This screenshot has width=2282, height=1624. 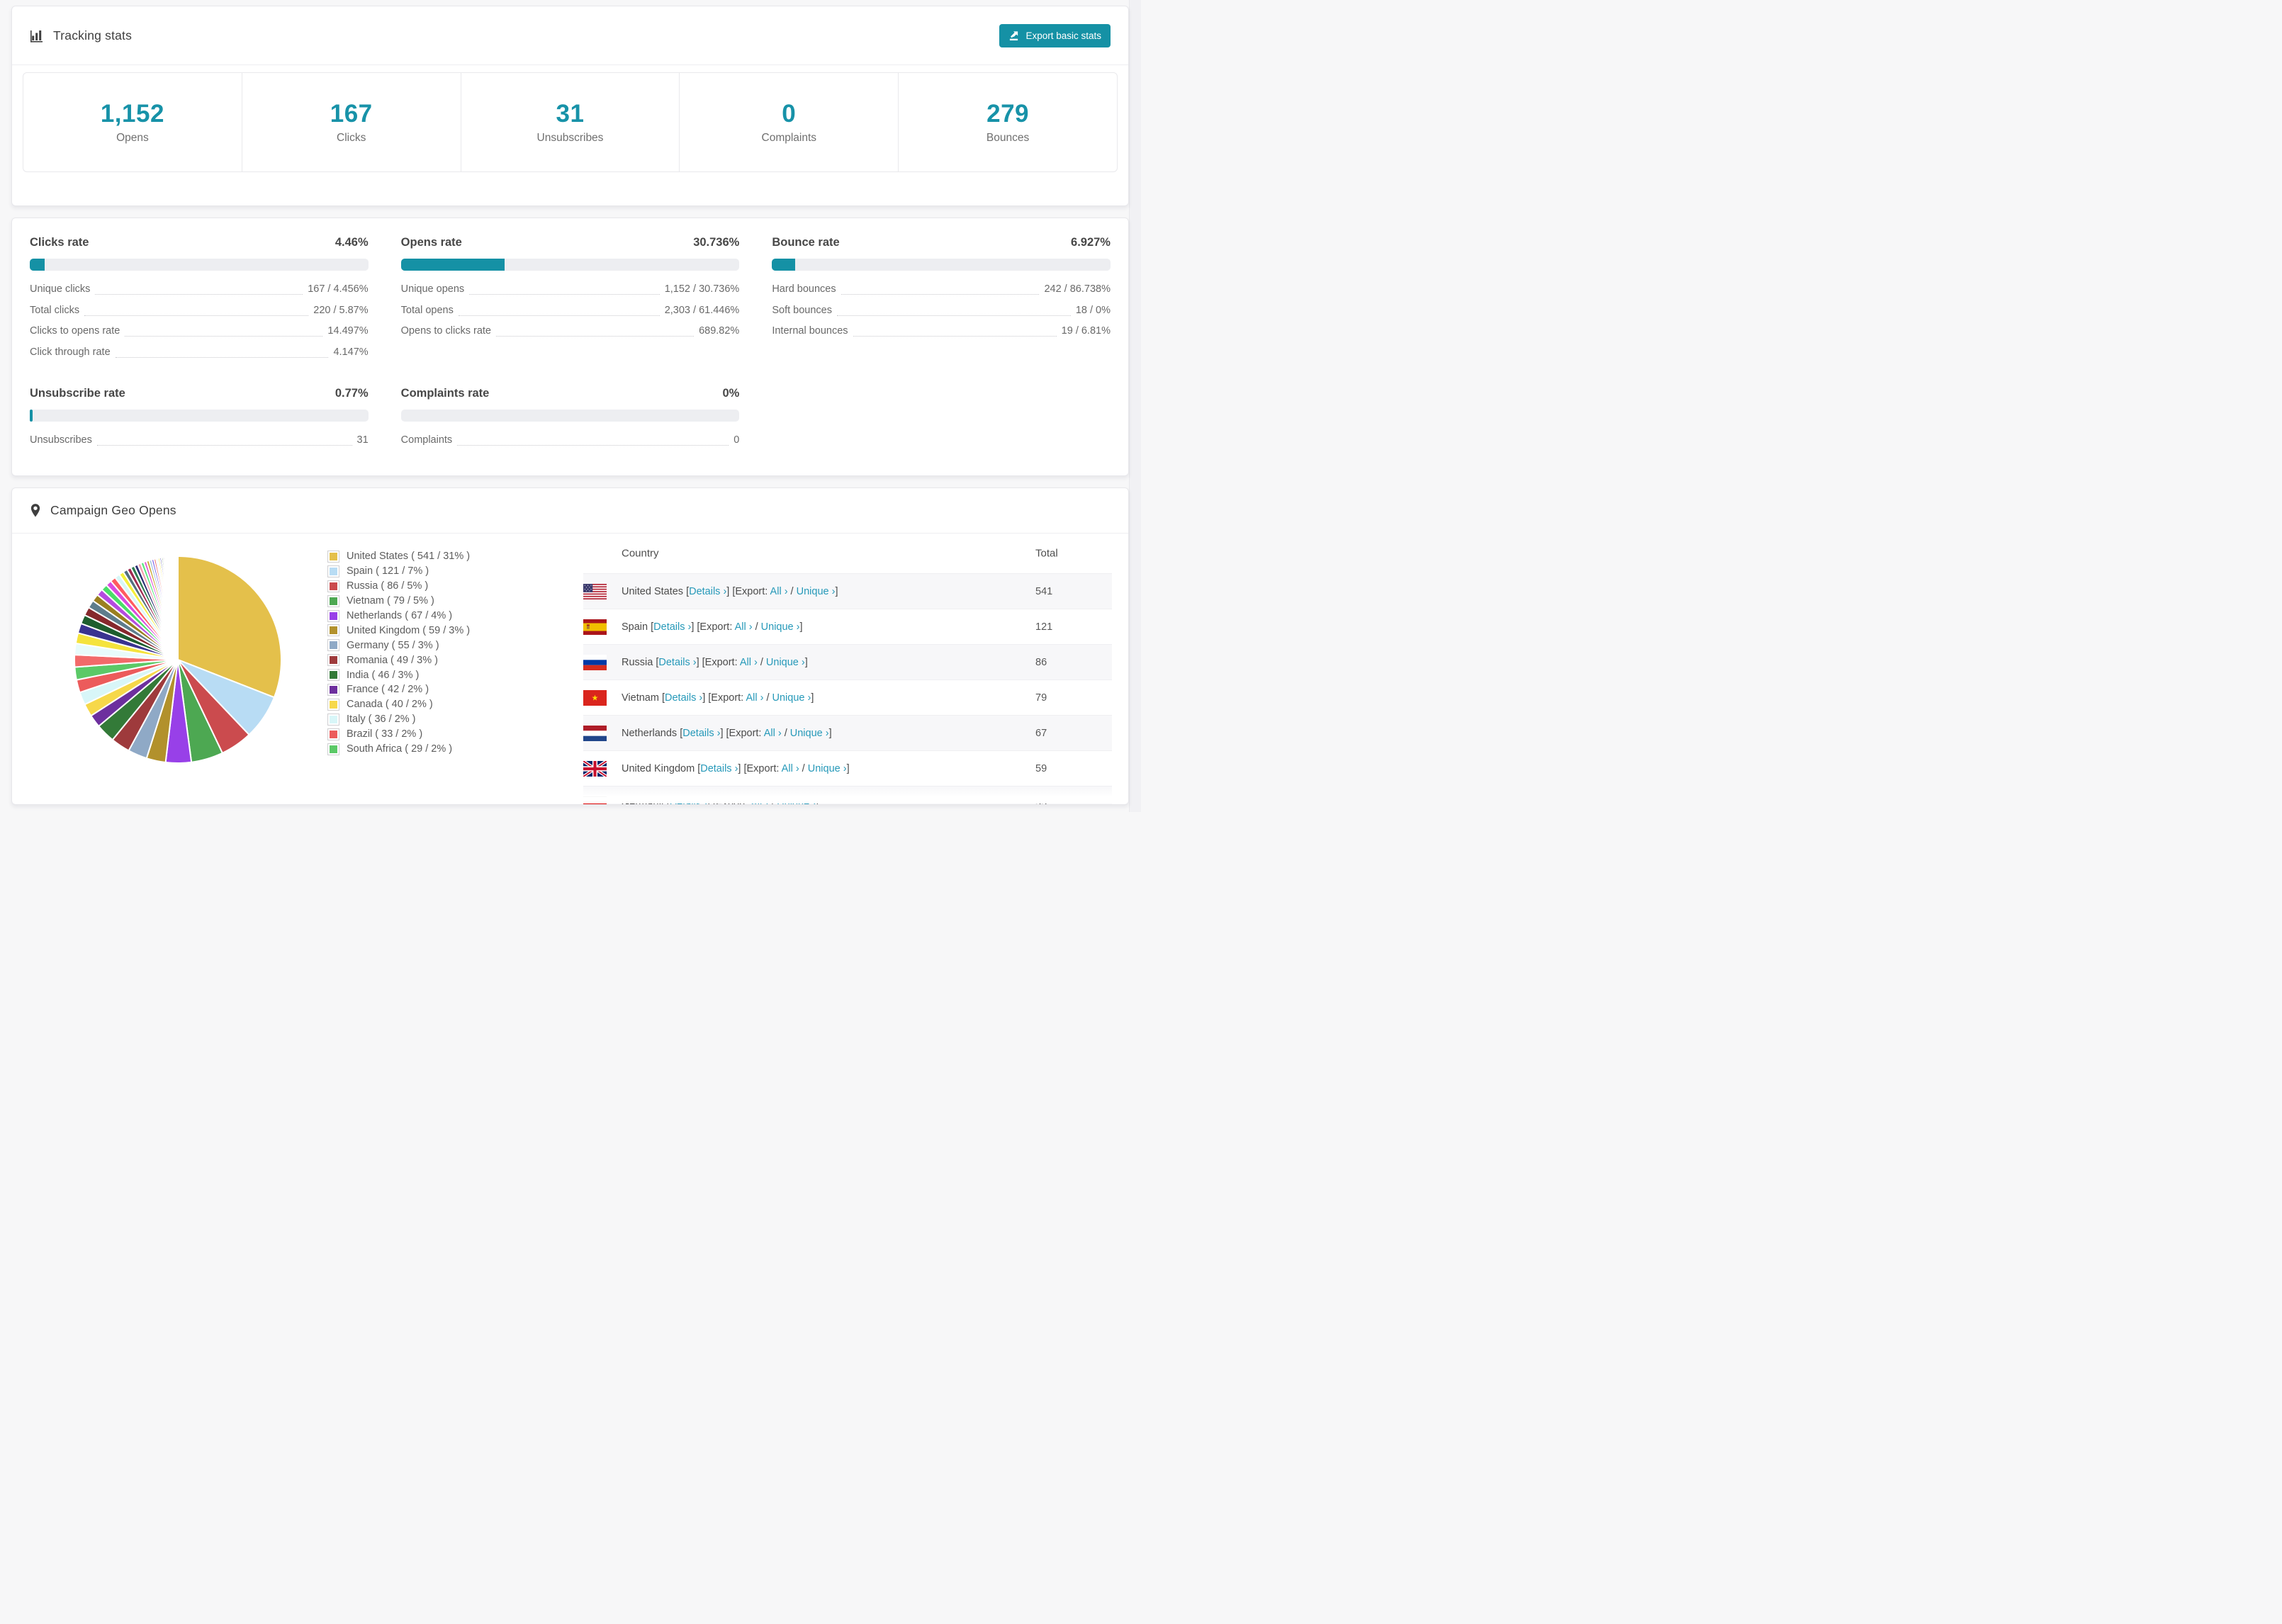 I want to click on stat-value: 1,152, so click(x=132, y=114).